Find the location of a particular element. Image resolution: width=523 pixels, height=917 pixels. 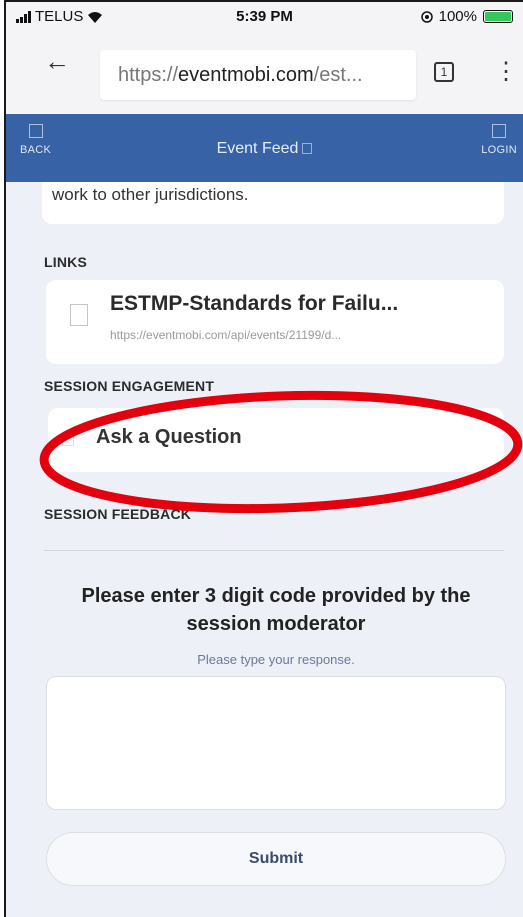

session-description: work to other jurisdictions. is located at coordinates (273, 203).